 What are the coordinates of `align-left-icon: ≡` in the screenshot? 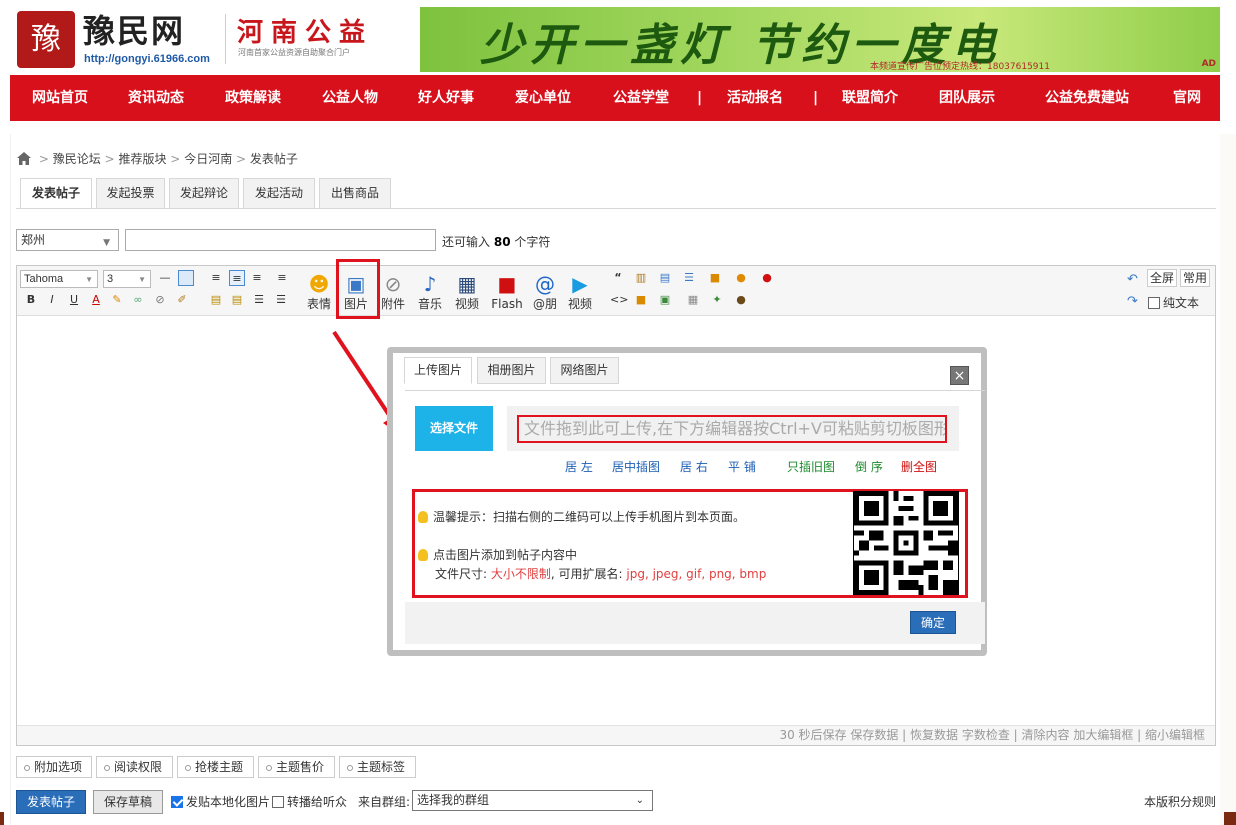 It's located at (216, 278).